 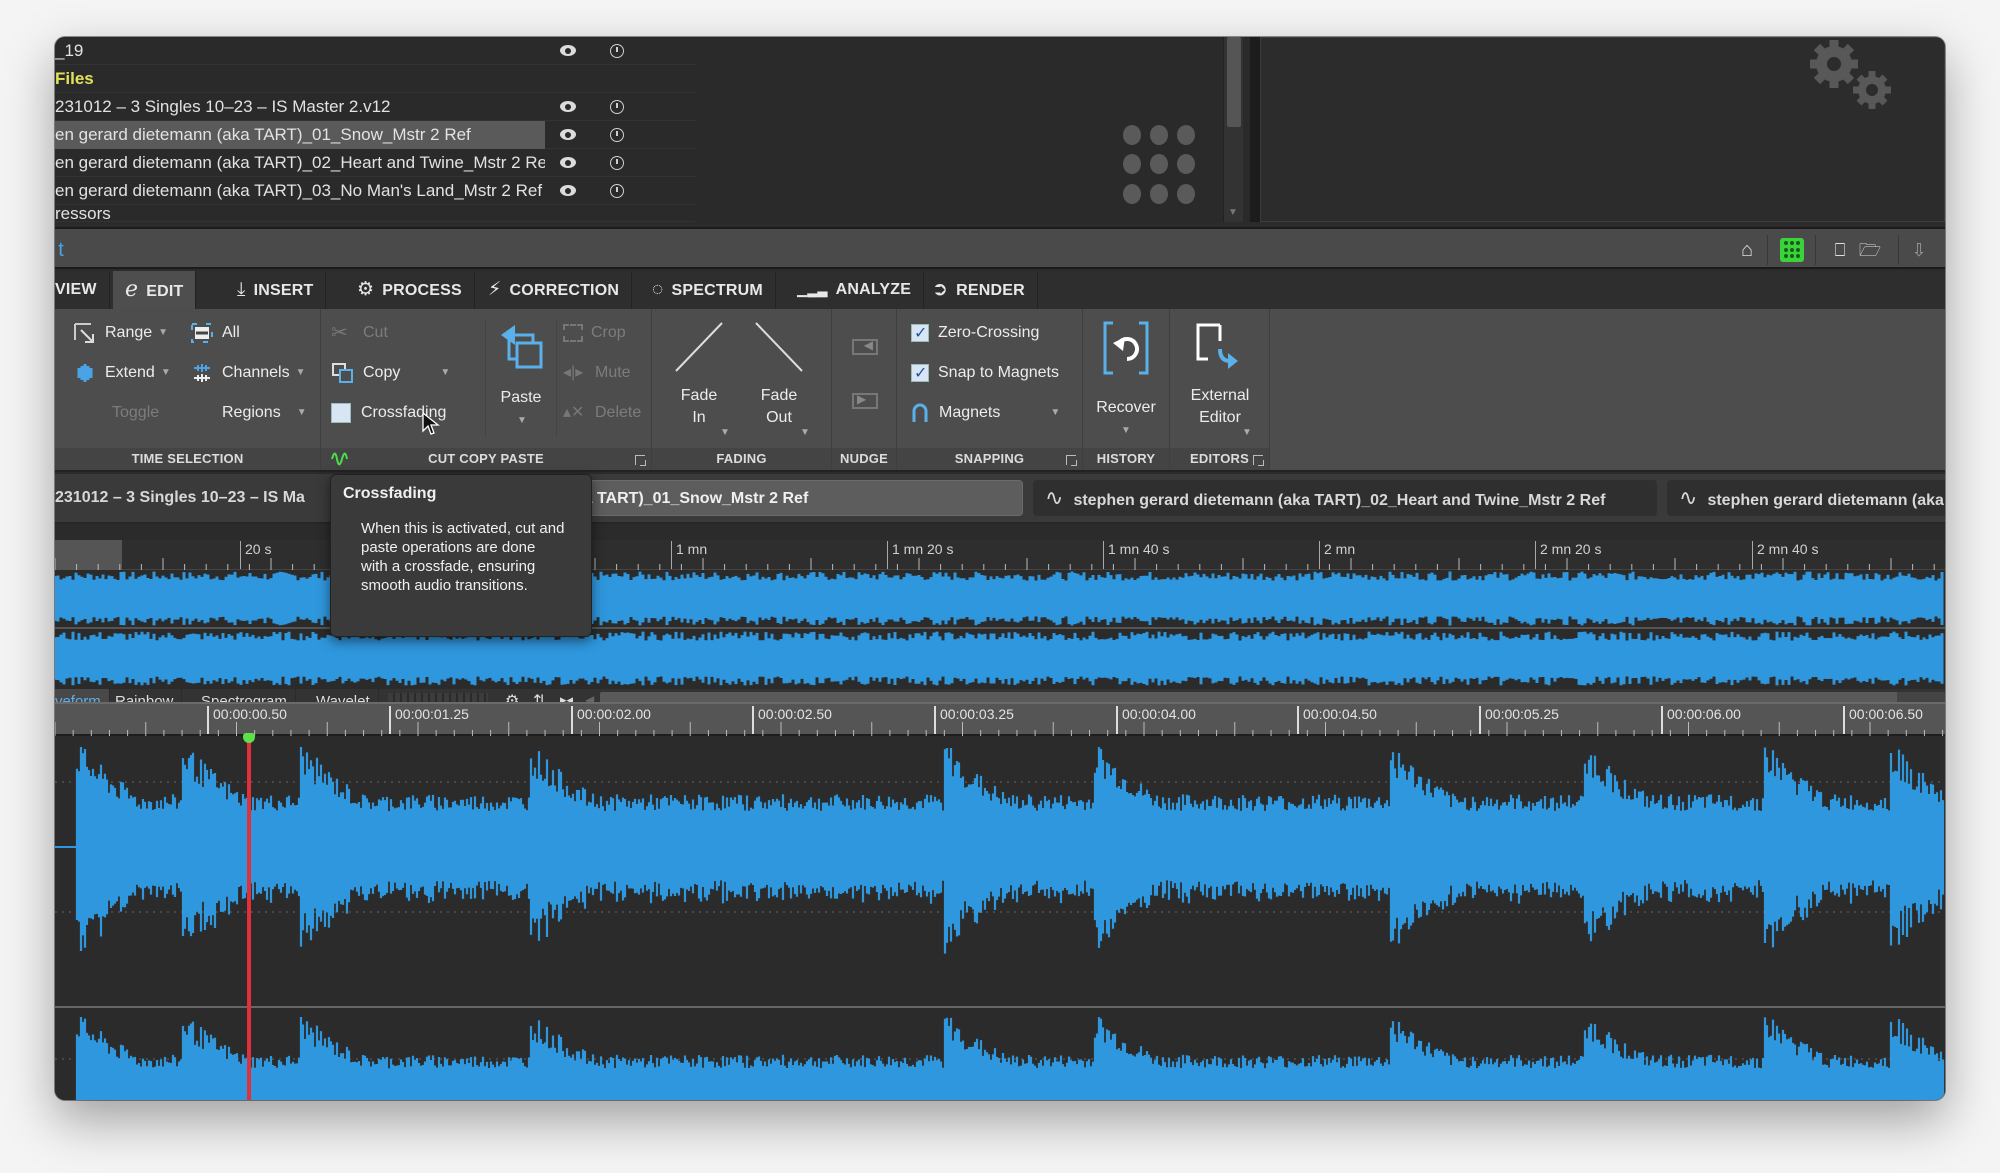 I want to click on zero-crossing-checkbox: Zero-Crossing, so click(x=975, y=333).